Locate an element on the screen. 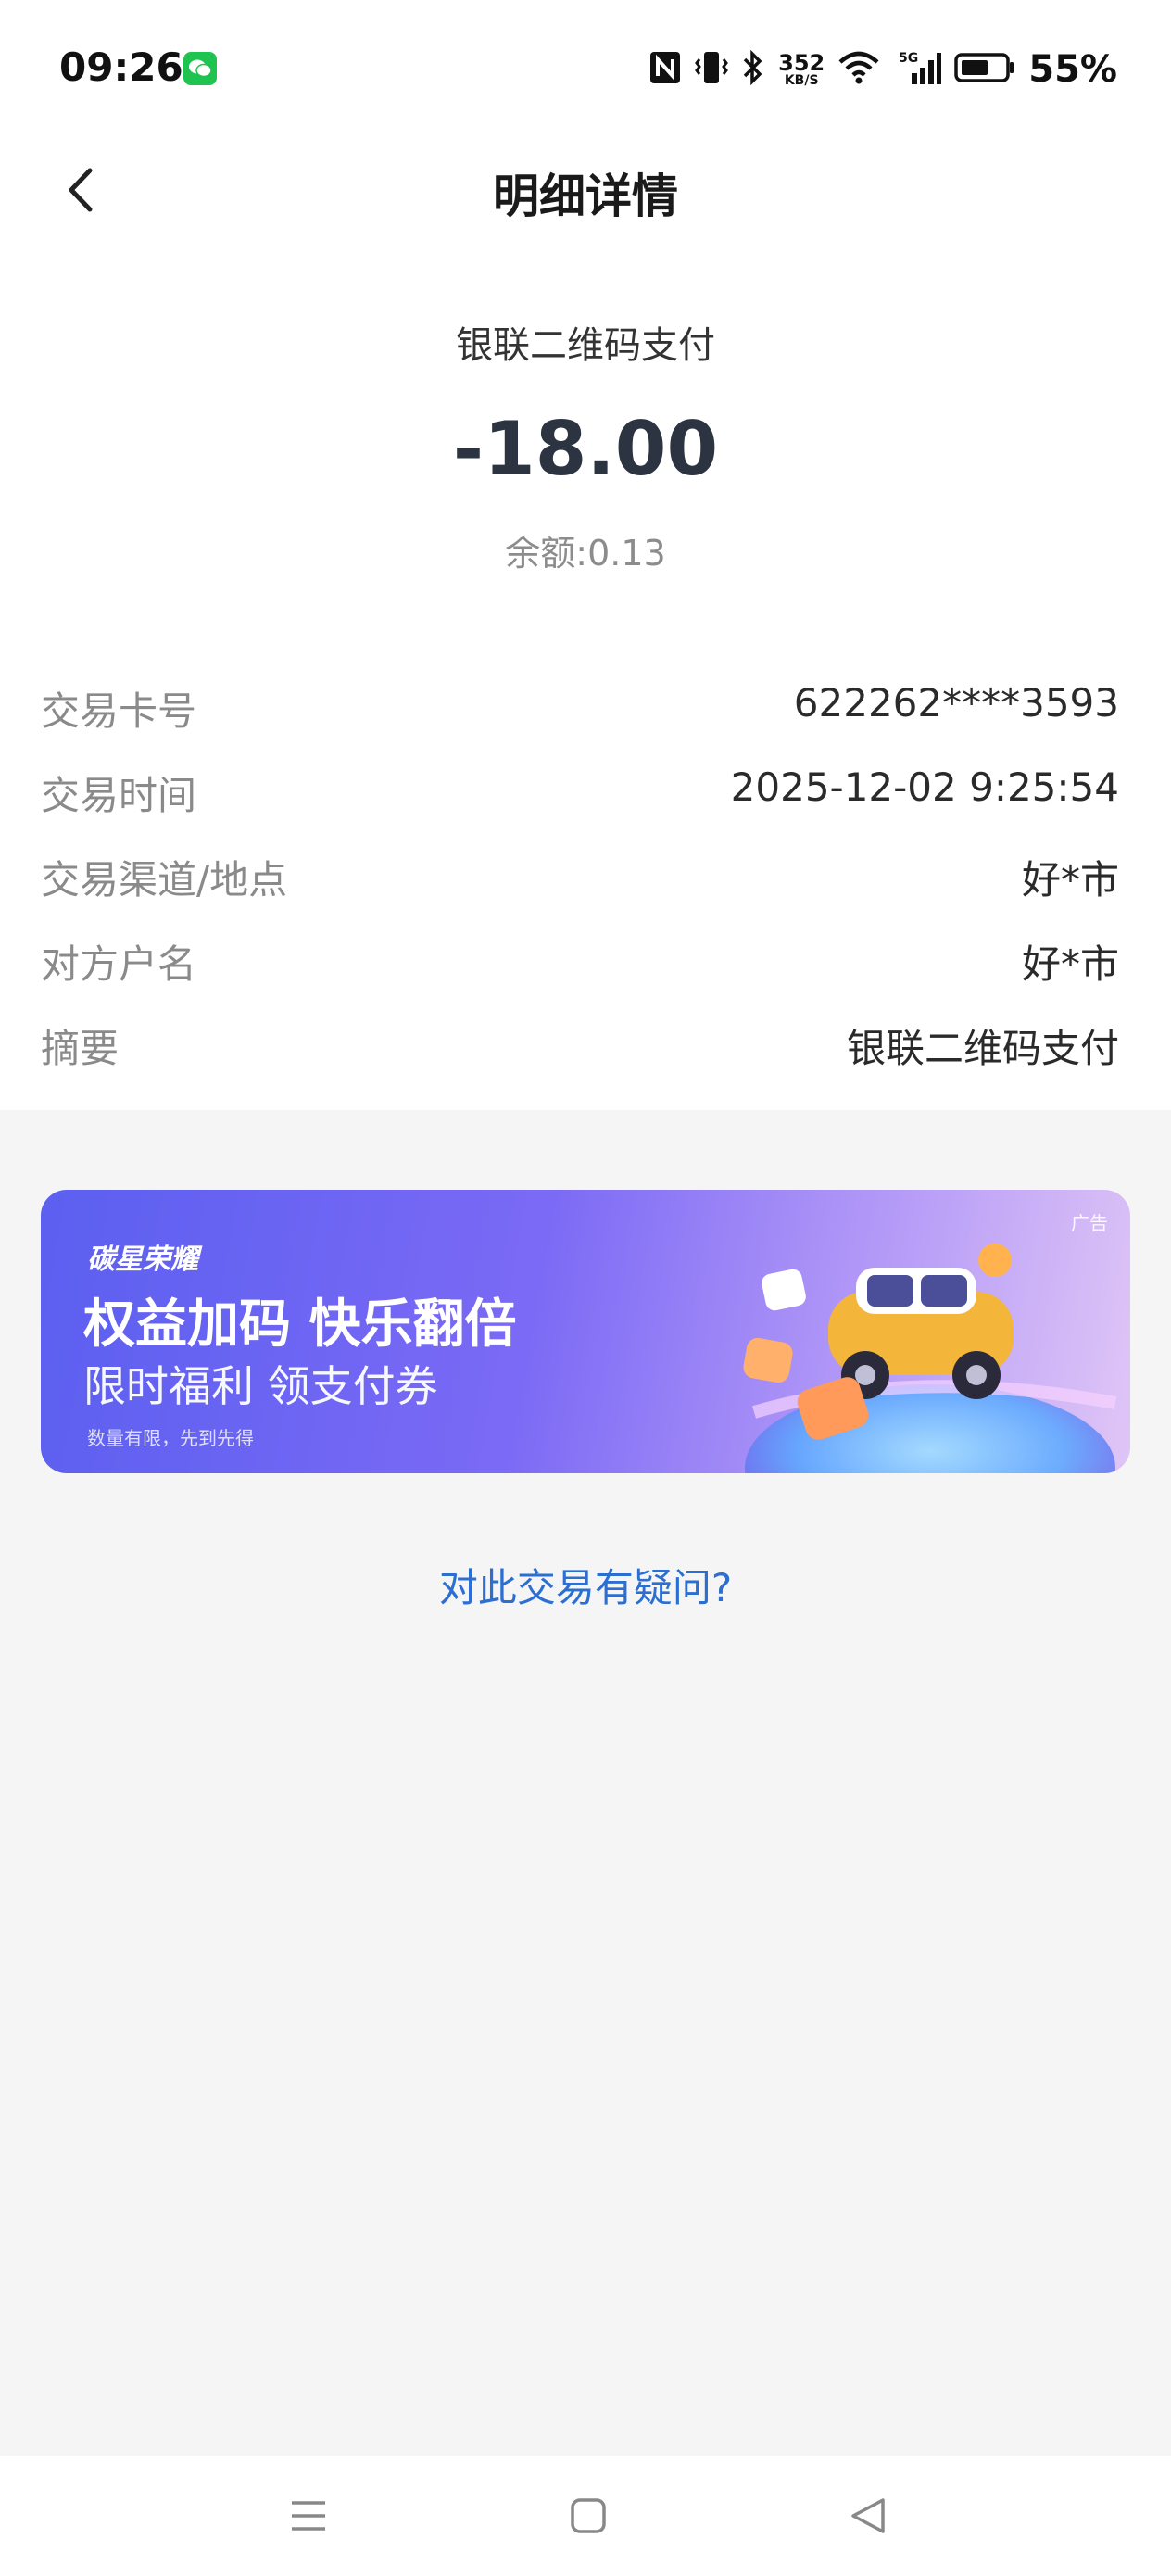 This screenshot has height=2576, width=1171. ad-footnote: 数量有限，先到先得 is located at coordinates (171, 1438).